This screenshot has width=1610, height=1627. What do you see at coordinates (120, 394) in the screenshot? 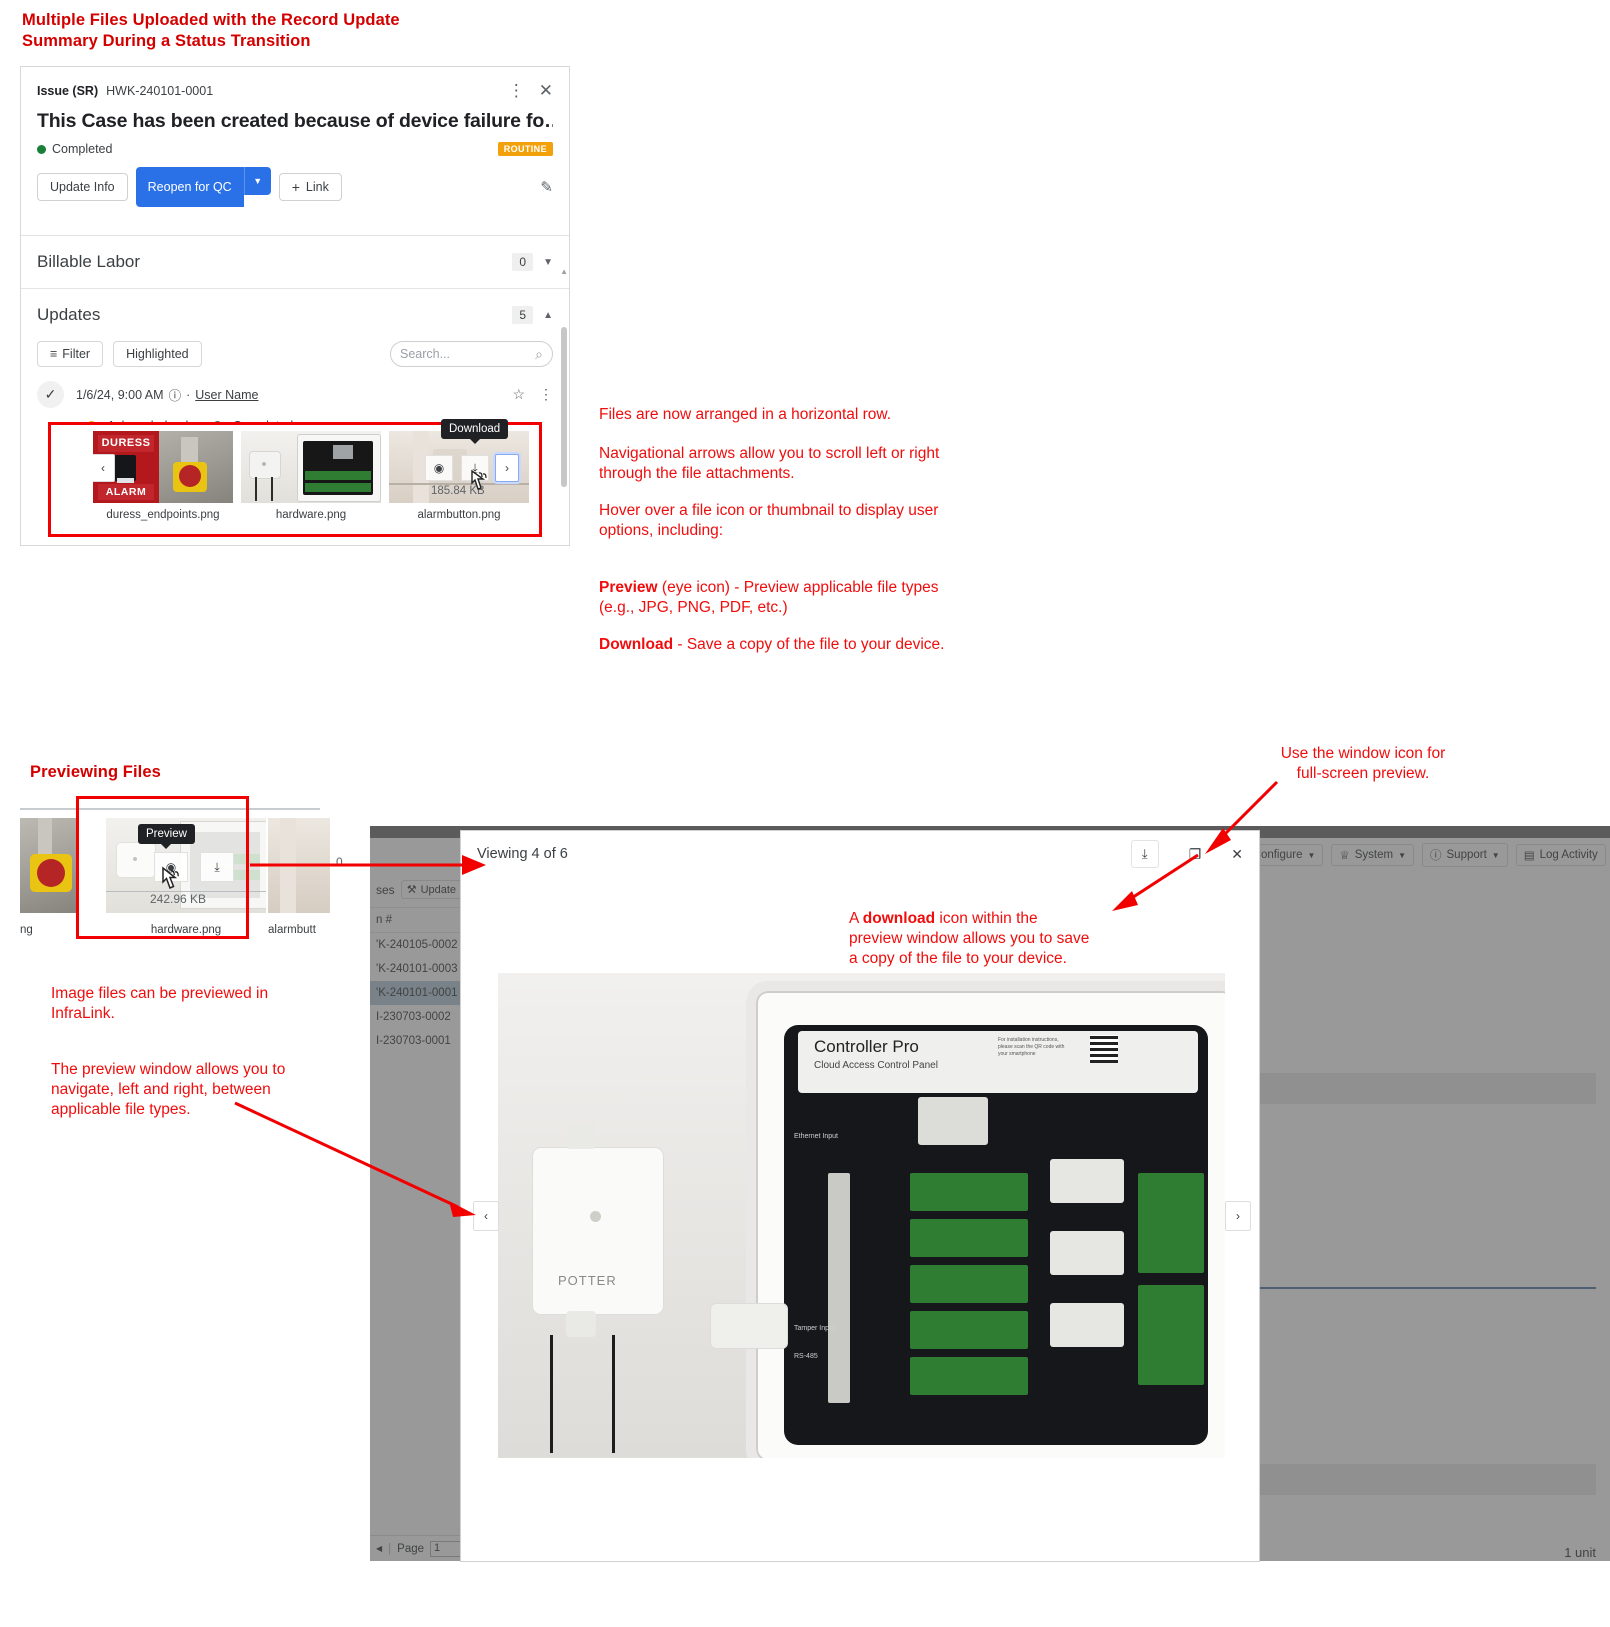
I see `update-timestamp: 1/6/24, 9:00 AM` at bounding box center [120, 394].